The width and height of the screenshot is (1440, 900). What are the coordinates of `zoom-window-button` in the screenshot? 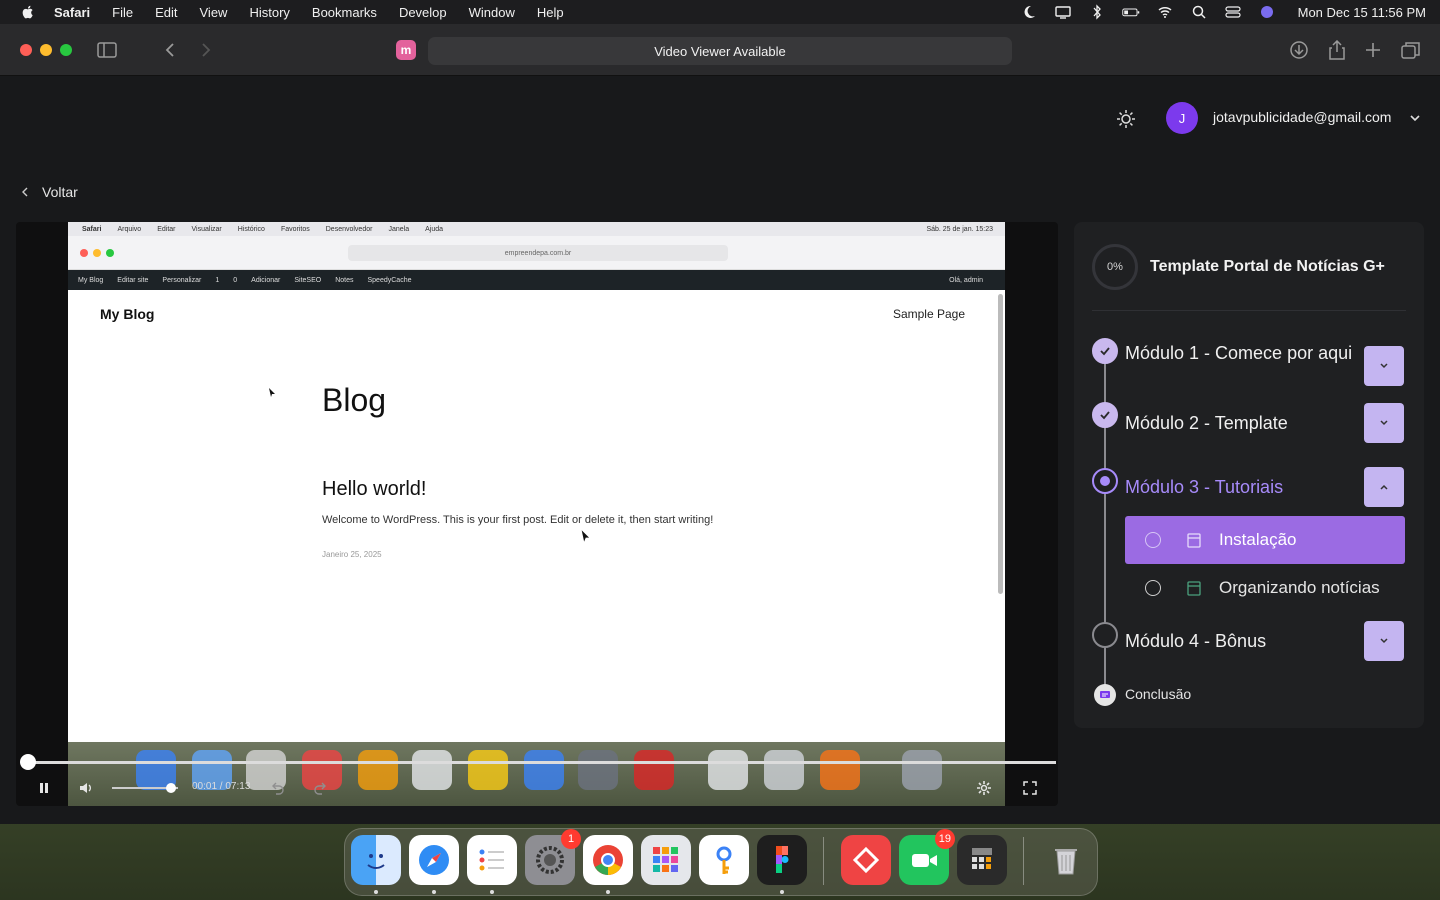 It's located at (66, 50).